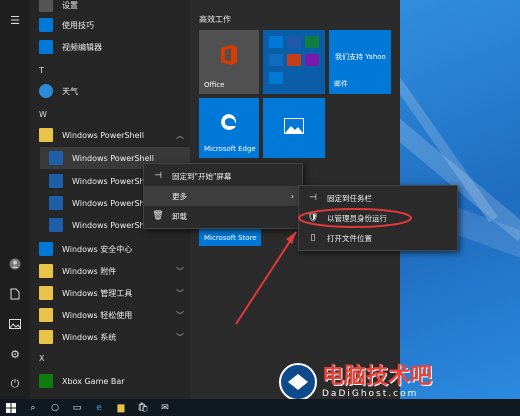  I want to click on watermark-logo: 电脑技术吧 DaDiGhost.com, so click(355, 382).